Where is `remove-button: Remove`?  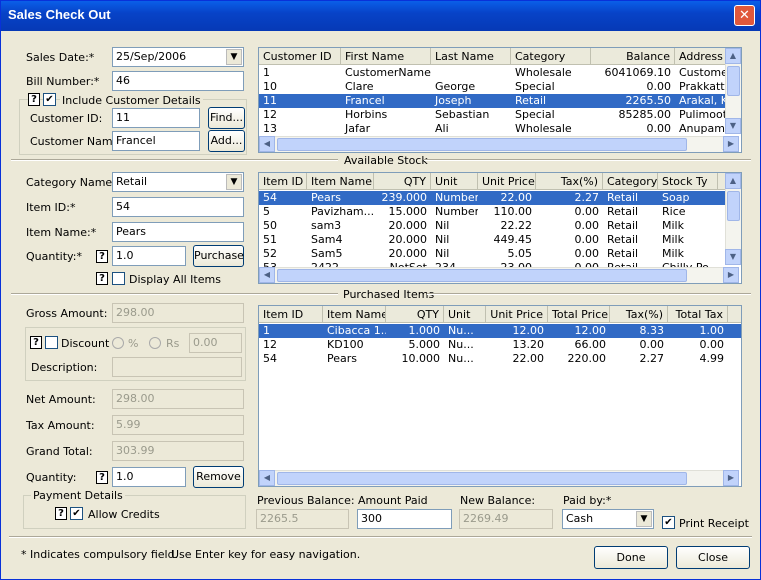 remove-button: Remove is located at coordinates (218, 477).